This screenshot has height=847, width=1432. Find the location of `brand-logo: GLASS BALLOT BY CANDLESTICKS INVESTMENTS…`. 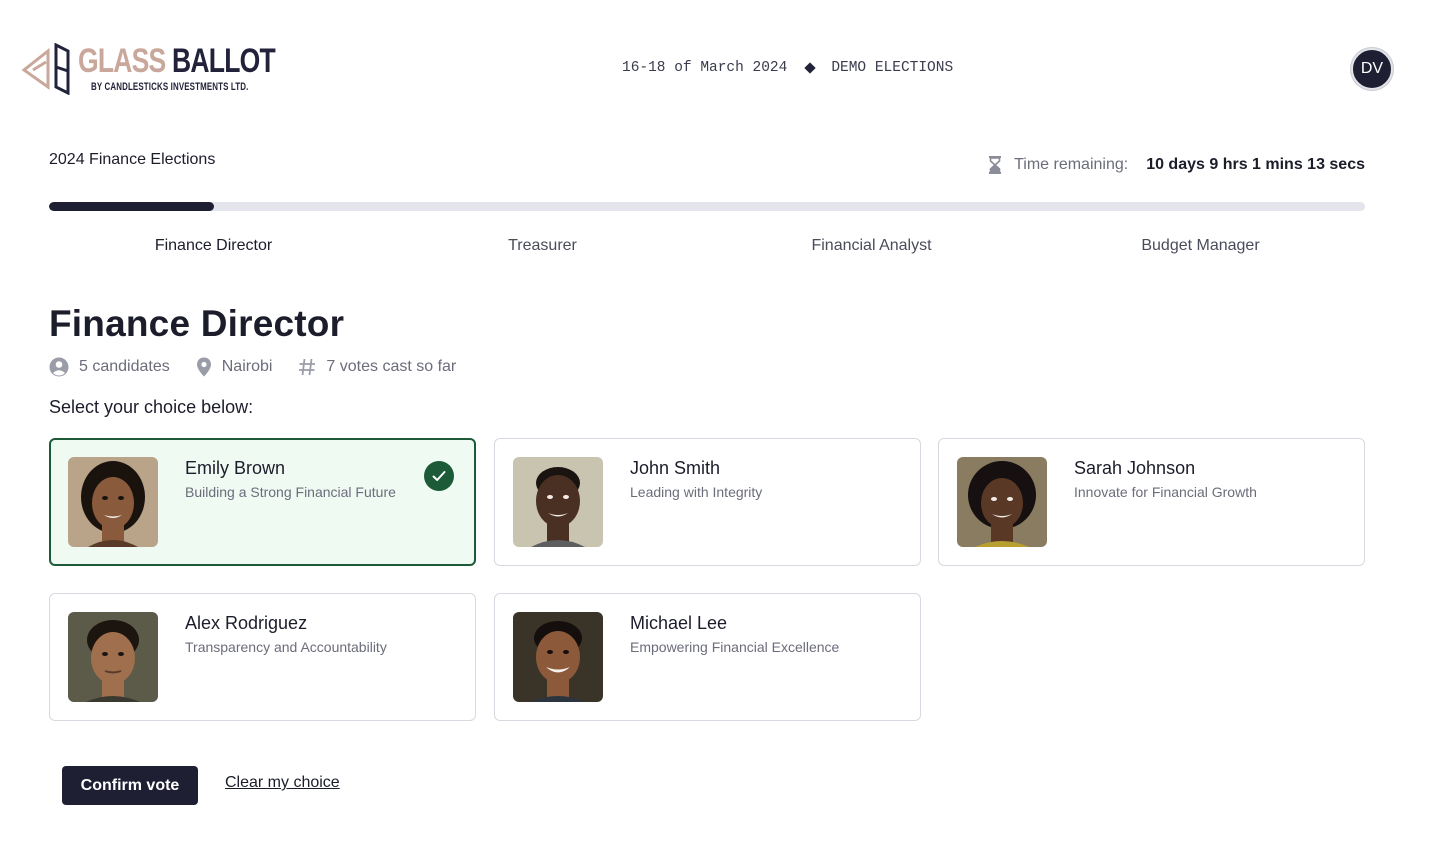

brand-logo: GLASS BALLOT BY CANDLESTICKS INVESTMENTS… is located at coordinates (149, 70).